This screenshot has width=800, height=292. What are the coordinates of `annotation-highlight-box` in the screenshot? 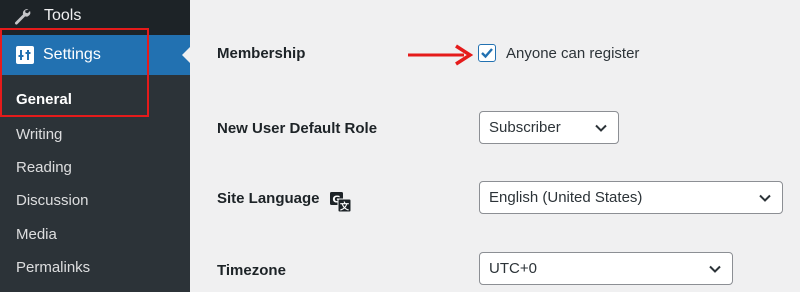 It's located at (74, 72).